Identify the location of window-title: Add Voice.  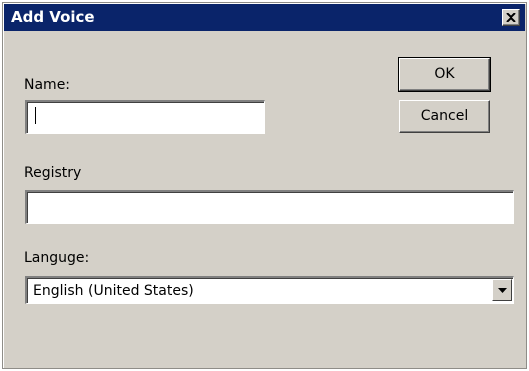
(53, 17).